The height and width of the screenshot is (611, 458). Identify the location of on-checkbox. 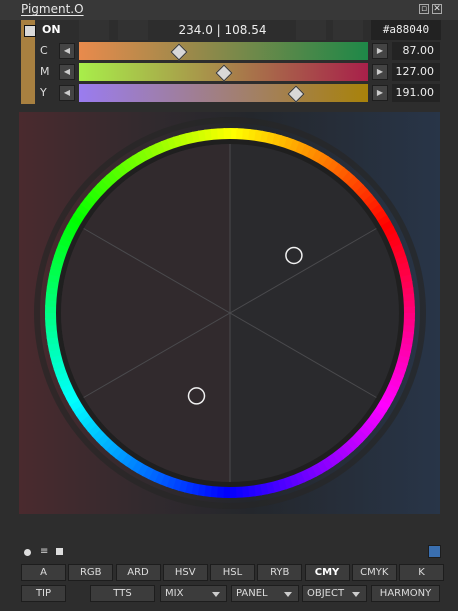
(30, 31).